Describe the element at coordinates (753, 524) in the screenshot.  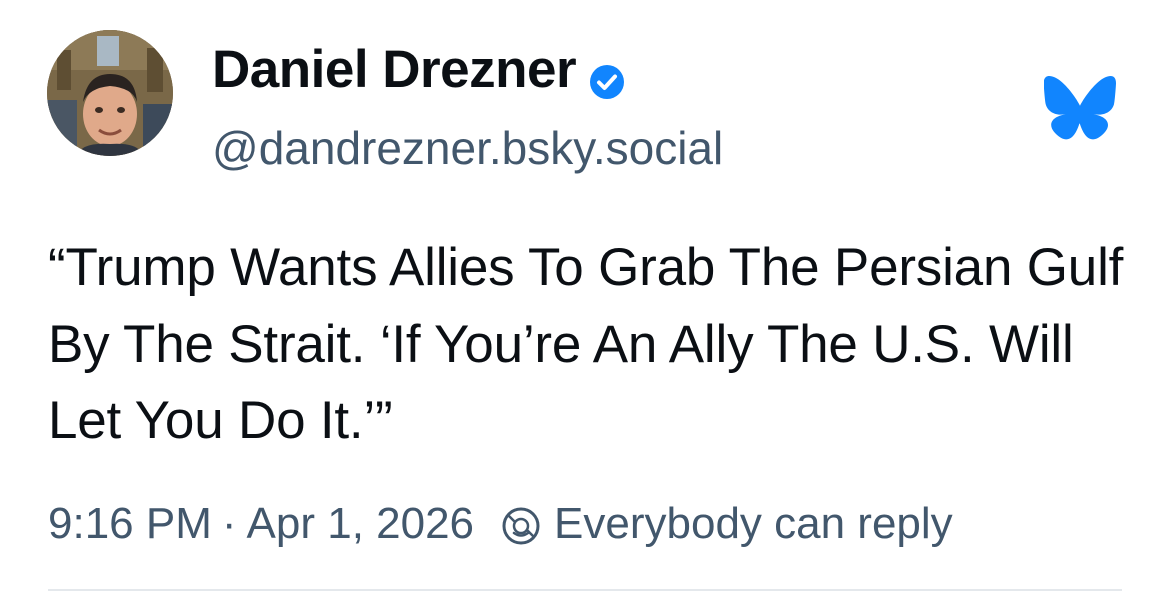
I see `reply-setting-label: Everybody can reply` at that location.